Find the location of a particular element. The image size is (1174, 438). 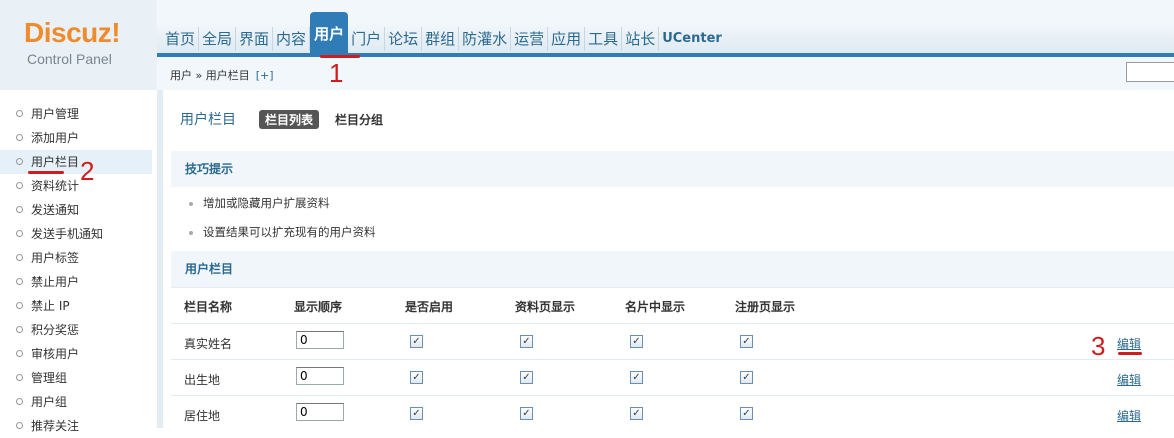

sidebar-item: 积分奖惩 is located at coordinates (47, 330).